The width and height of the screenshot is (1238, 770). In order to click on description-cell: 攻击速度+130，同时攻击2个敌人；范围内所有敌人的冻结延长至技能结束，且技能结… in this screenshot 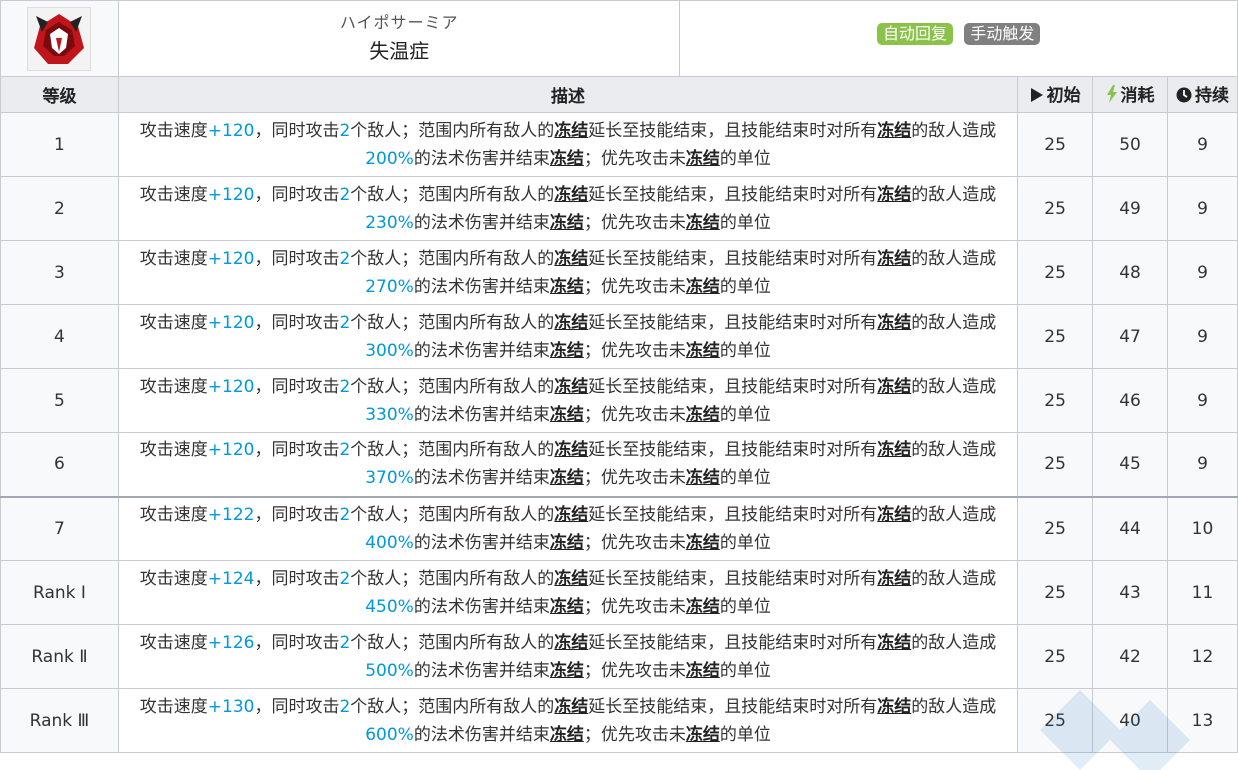, I will do `click(568, 720)`.